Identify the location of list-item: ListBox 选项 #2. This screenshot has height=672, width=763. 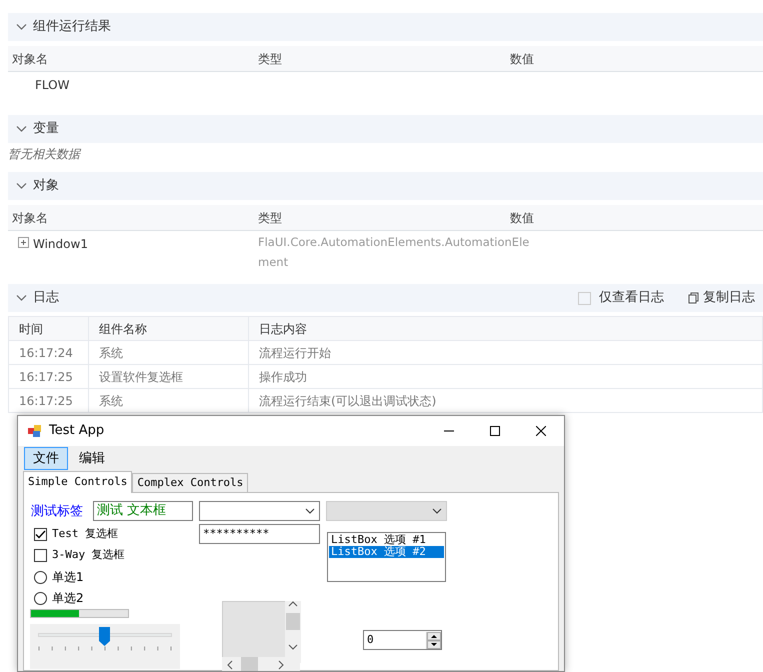
(386, 552).